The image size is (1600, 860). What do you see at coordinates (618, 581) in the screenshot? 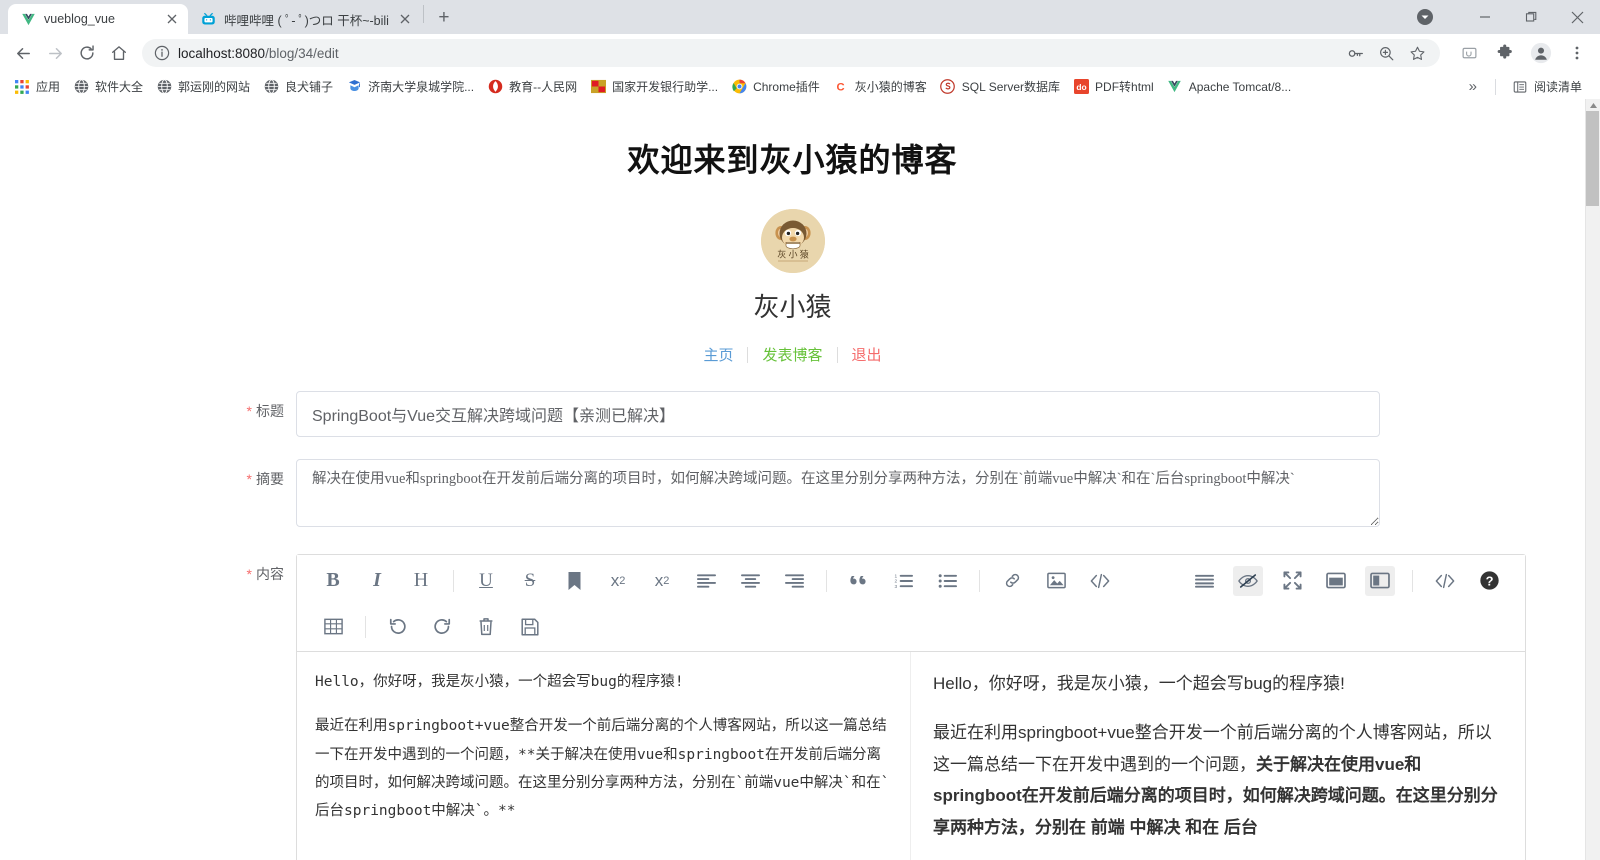
I see `superscript-icon: x2` at bounding box center [618, 581].